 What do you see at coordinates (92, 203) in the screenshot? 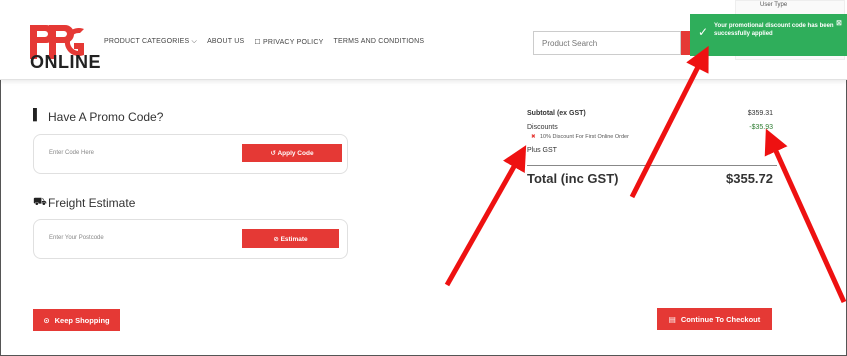
I see `freight-title: Freight Estimate` at bounding box center [92, 203].